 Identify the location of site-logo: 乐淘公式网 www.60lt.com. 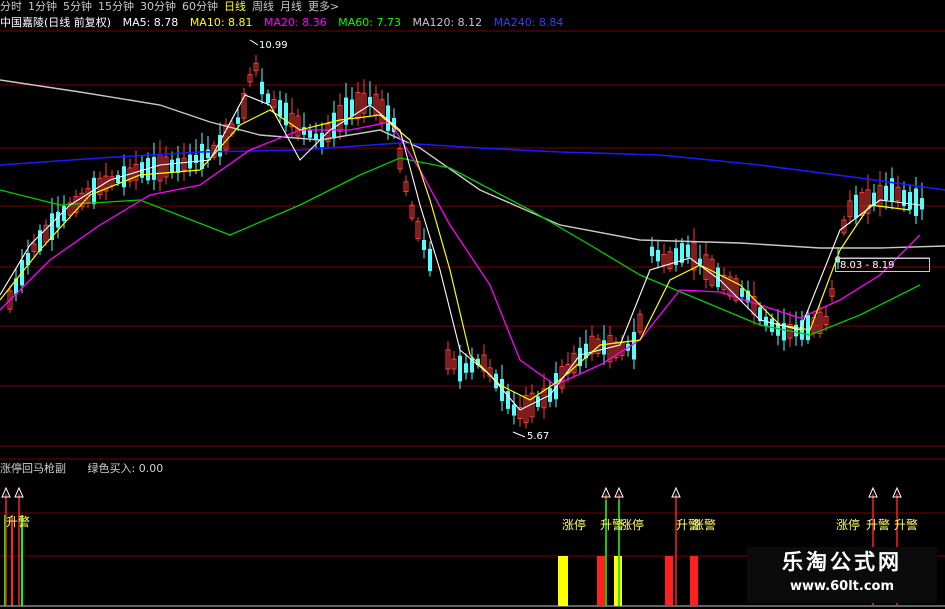
(842, 575).